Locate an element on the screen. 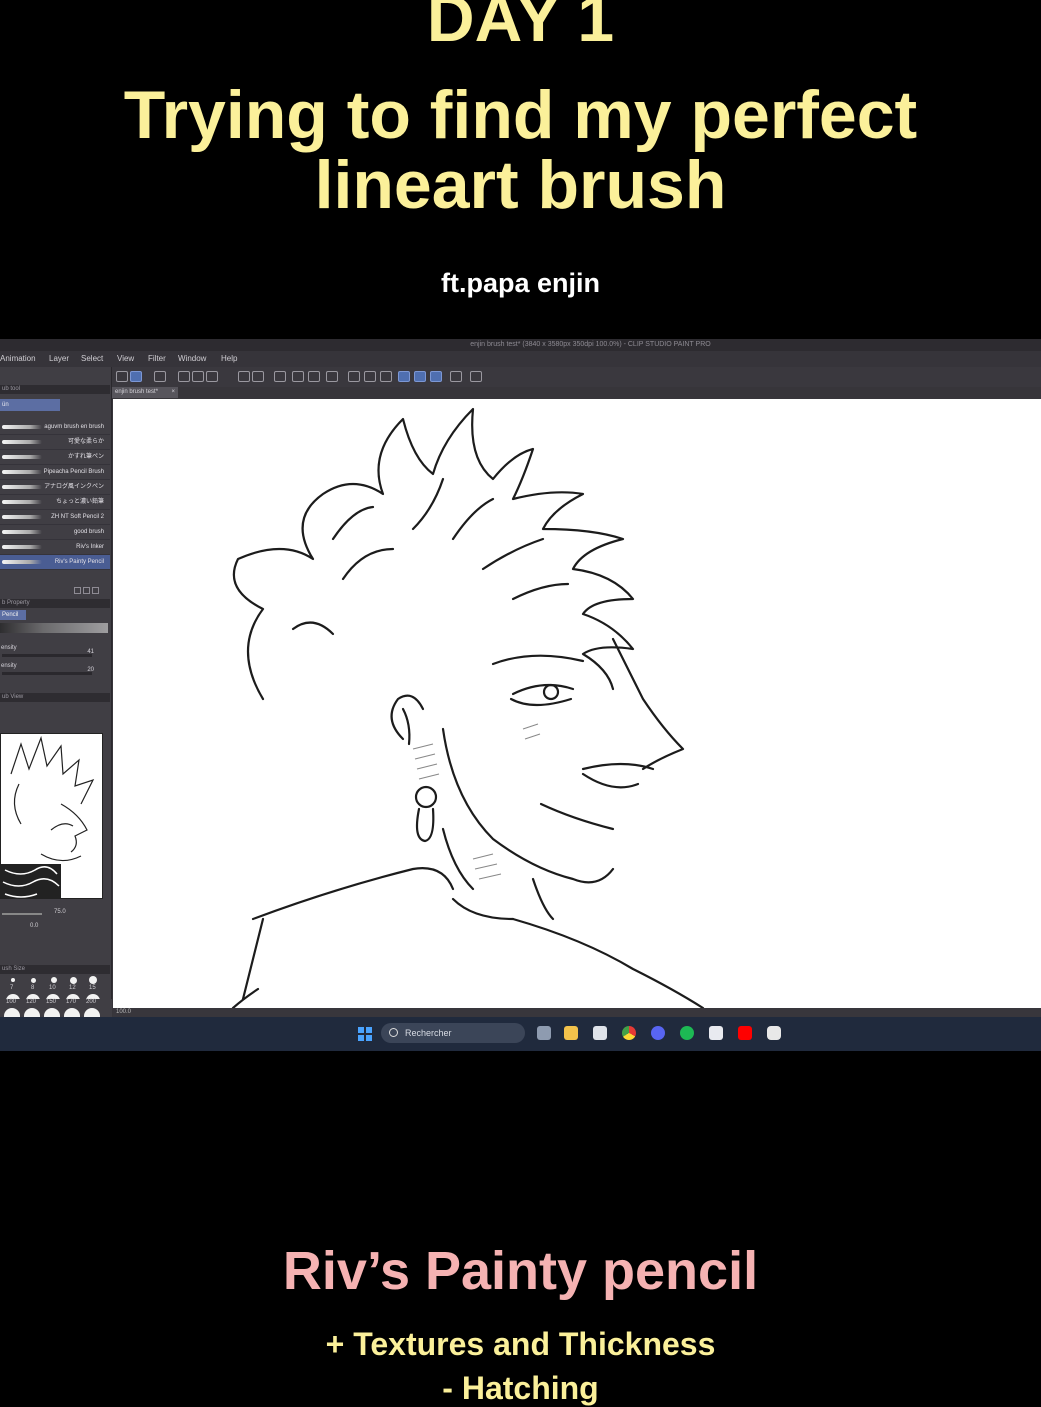 Image resolution: width=1041 pixels, height=1407 pixels. menu-help: Help is located at coordinates (229, 359).